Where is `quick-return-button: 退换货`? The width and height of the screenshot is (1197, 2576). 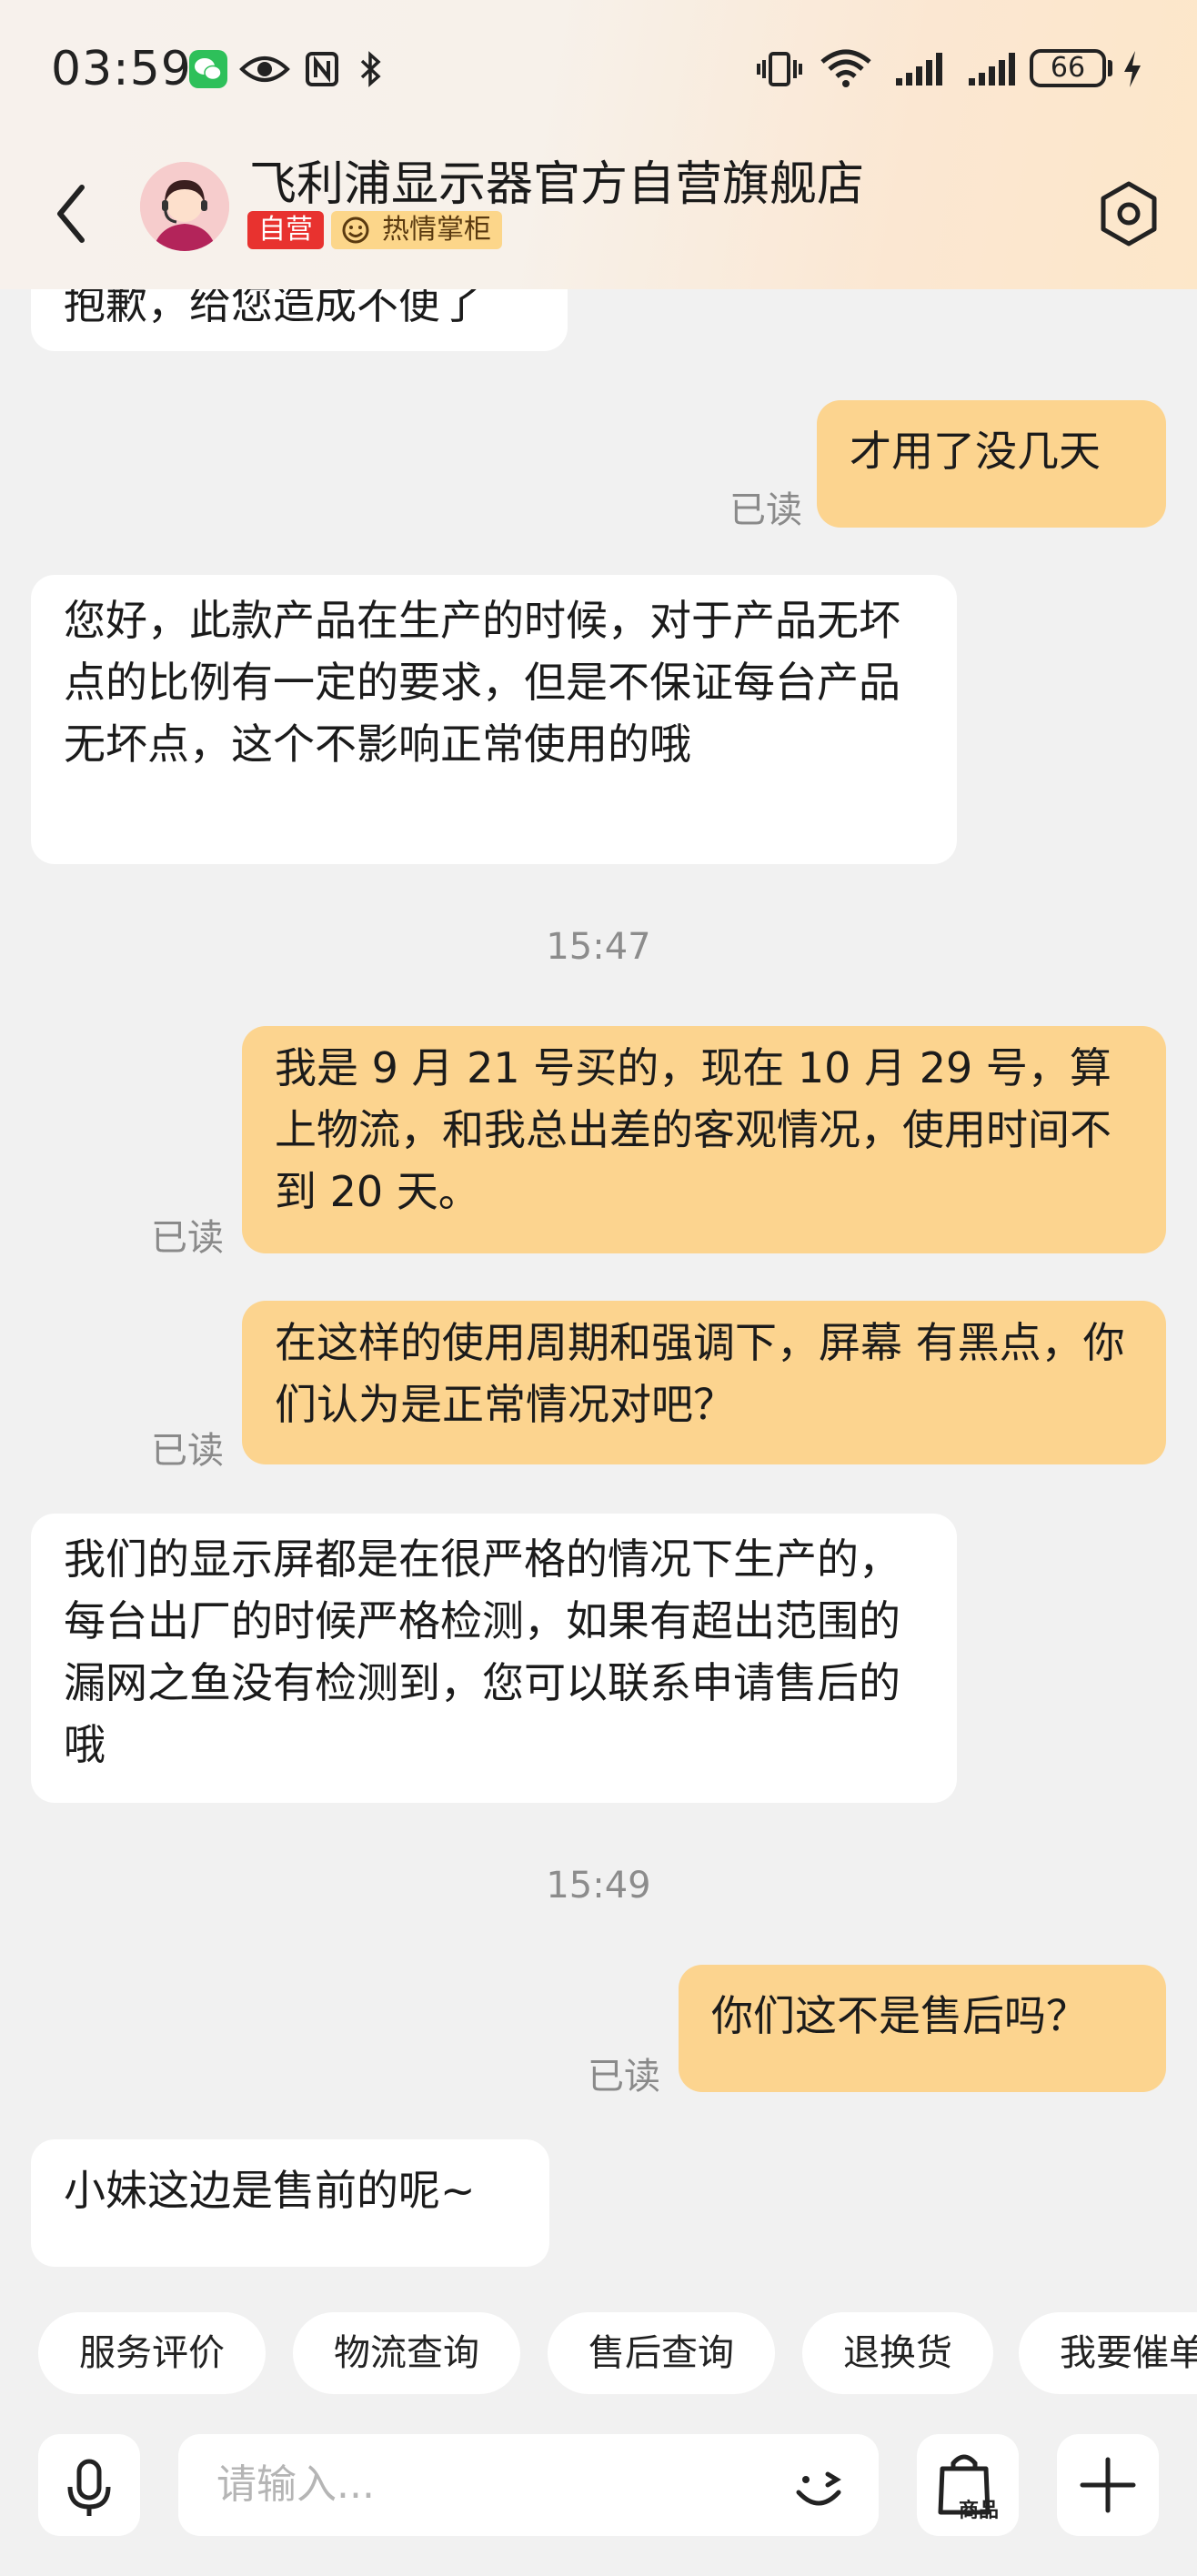 quick-return-button: 退换货 is located at coordinates (897, 2353).